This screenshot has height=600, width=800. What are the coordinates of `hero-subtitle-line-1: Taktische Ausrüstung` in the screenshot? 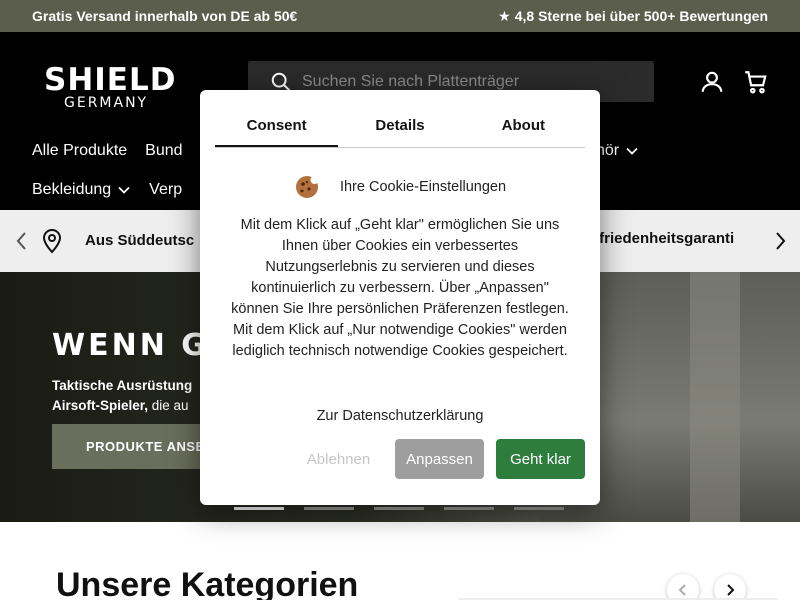 It's located at (122, 386).